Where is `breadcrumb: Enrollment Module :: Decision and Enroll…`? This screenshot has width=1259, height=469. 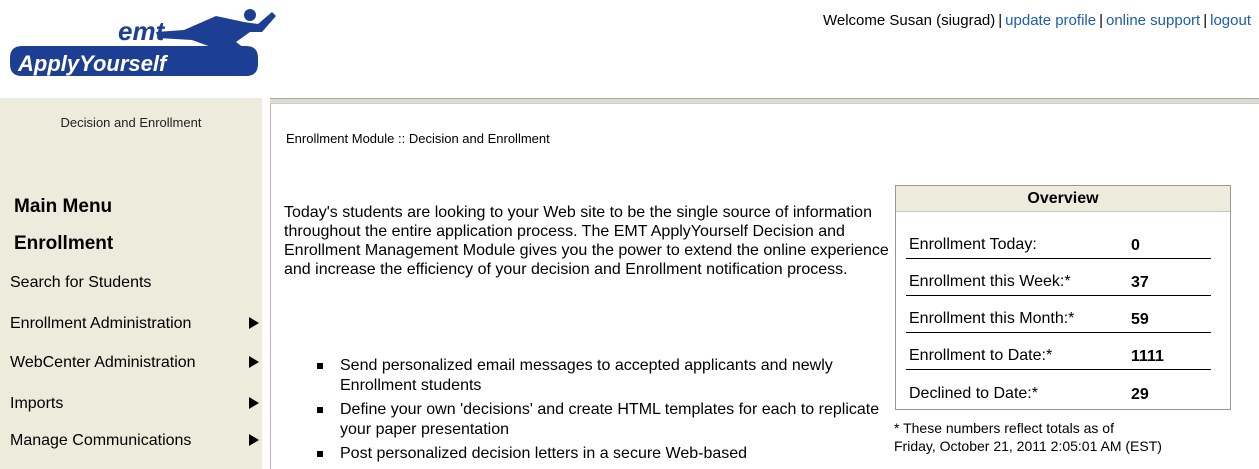 breadcrumb: Enrollment Module :: Decision and Enroll… is located at coordinates (418, 138).